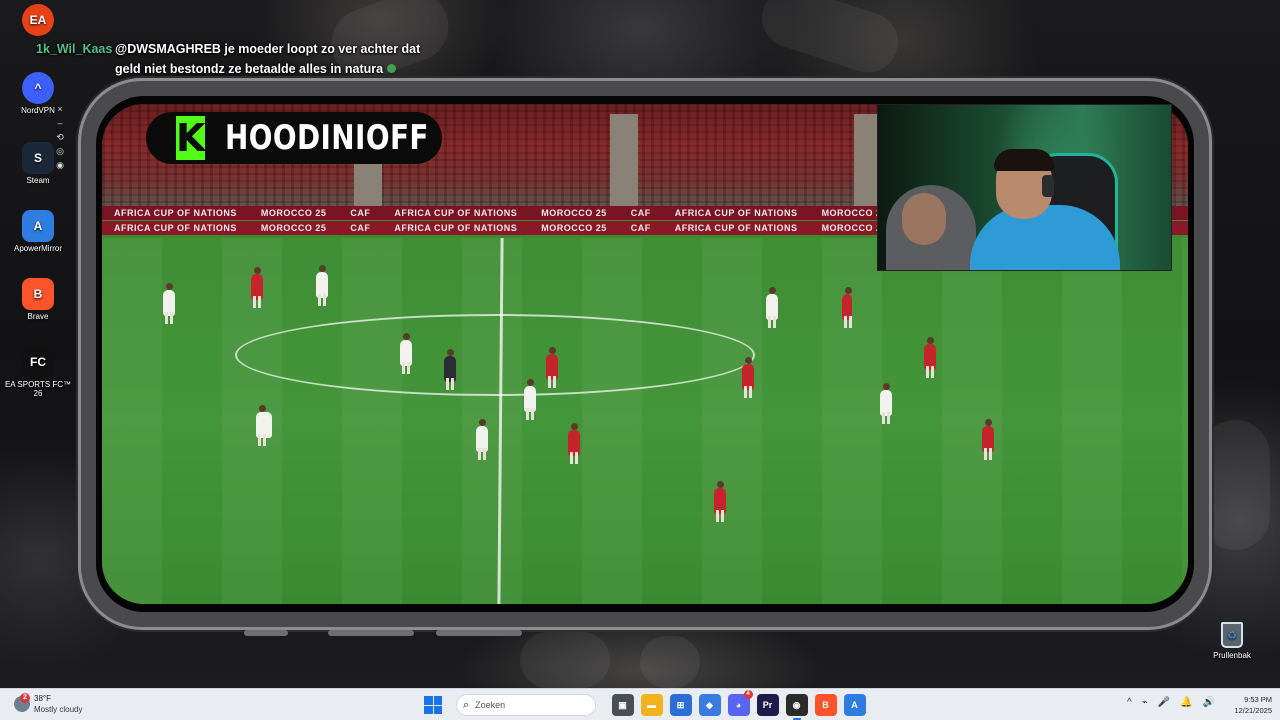 The width and height of the screenshot is (1280, 720). Describe the element at coordinates (191, 138) in the screenshot. I see `kick-logo-icon: K` at that location.